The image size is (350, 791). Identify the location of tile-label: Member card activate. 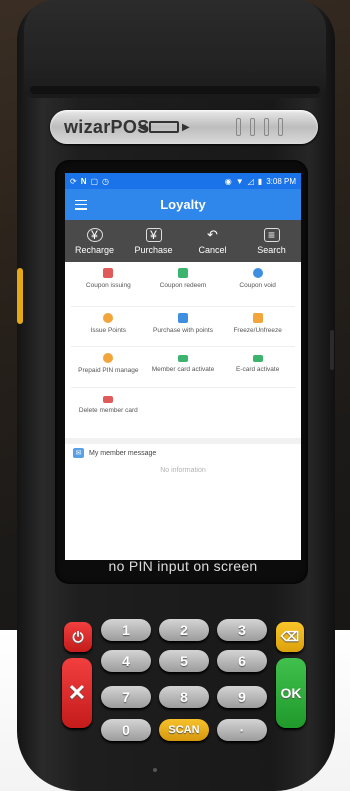
(183, 369).